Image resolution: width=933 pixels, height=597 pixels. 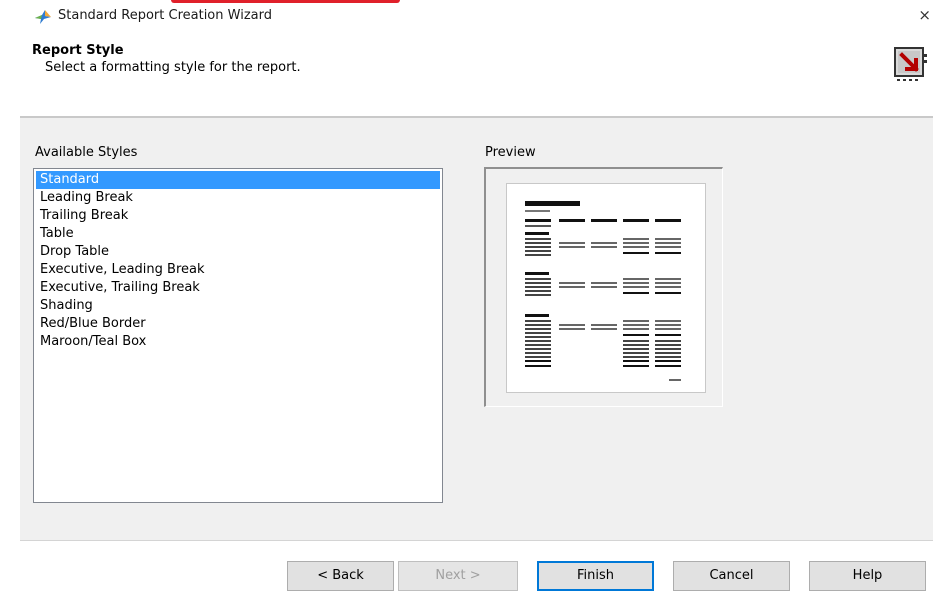 What do you see at coordinates (238, 216) in the screenshot?
I see `style-list-item: Trailing Break` at bounding box center [238, 216].